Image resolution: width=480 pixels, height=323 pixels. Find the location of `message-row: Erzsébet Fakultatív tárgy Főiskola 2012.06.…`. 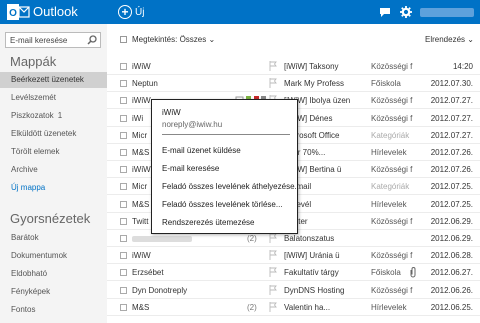

message-row: Erzsébet Fakultatív tárgy Főiskola 2012.06.… is located at coordinates (293, 273).